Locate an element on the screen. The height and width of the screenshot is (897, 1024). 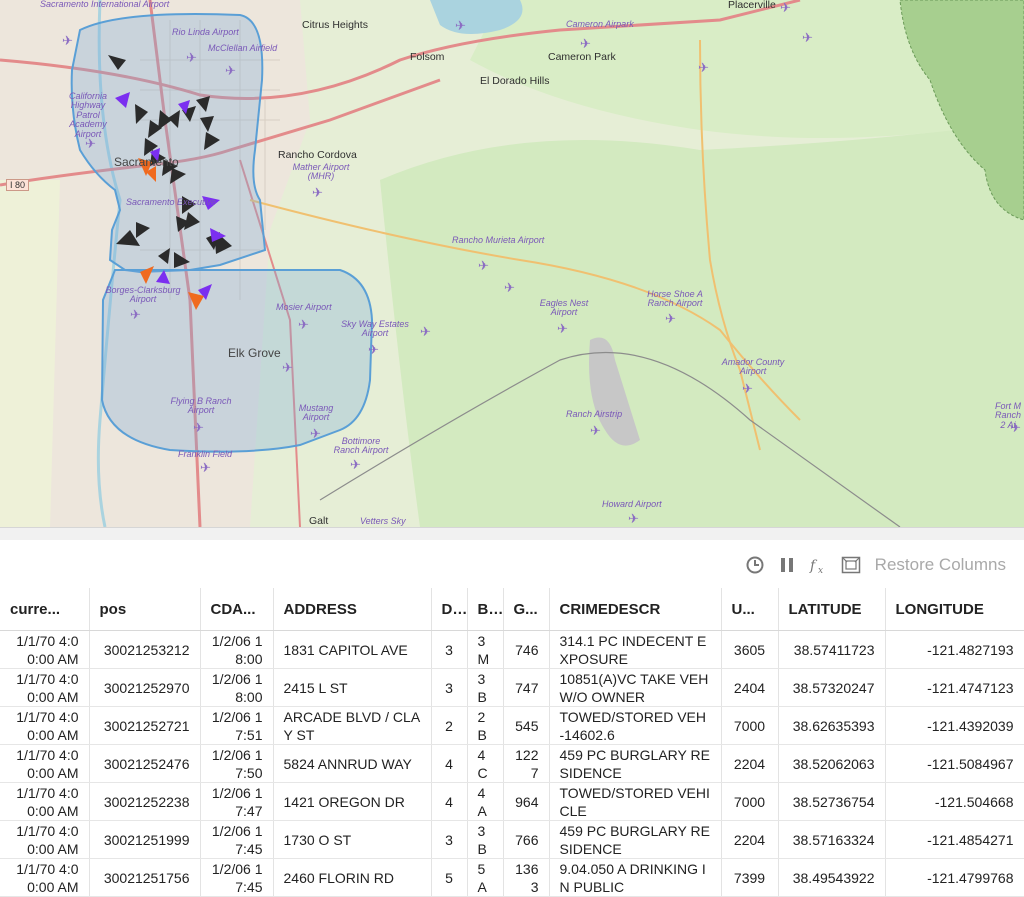
cell-grid: 545 is located at coordinates (526, 725).